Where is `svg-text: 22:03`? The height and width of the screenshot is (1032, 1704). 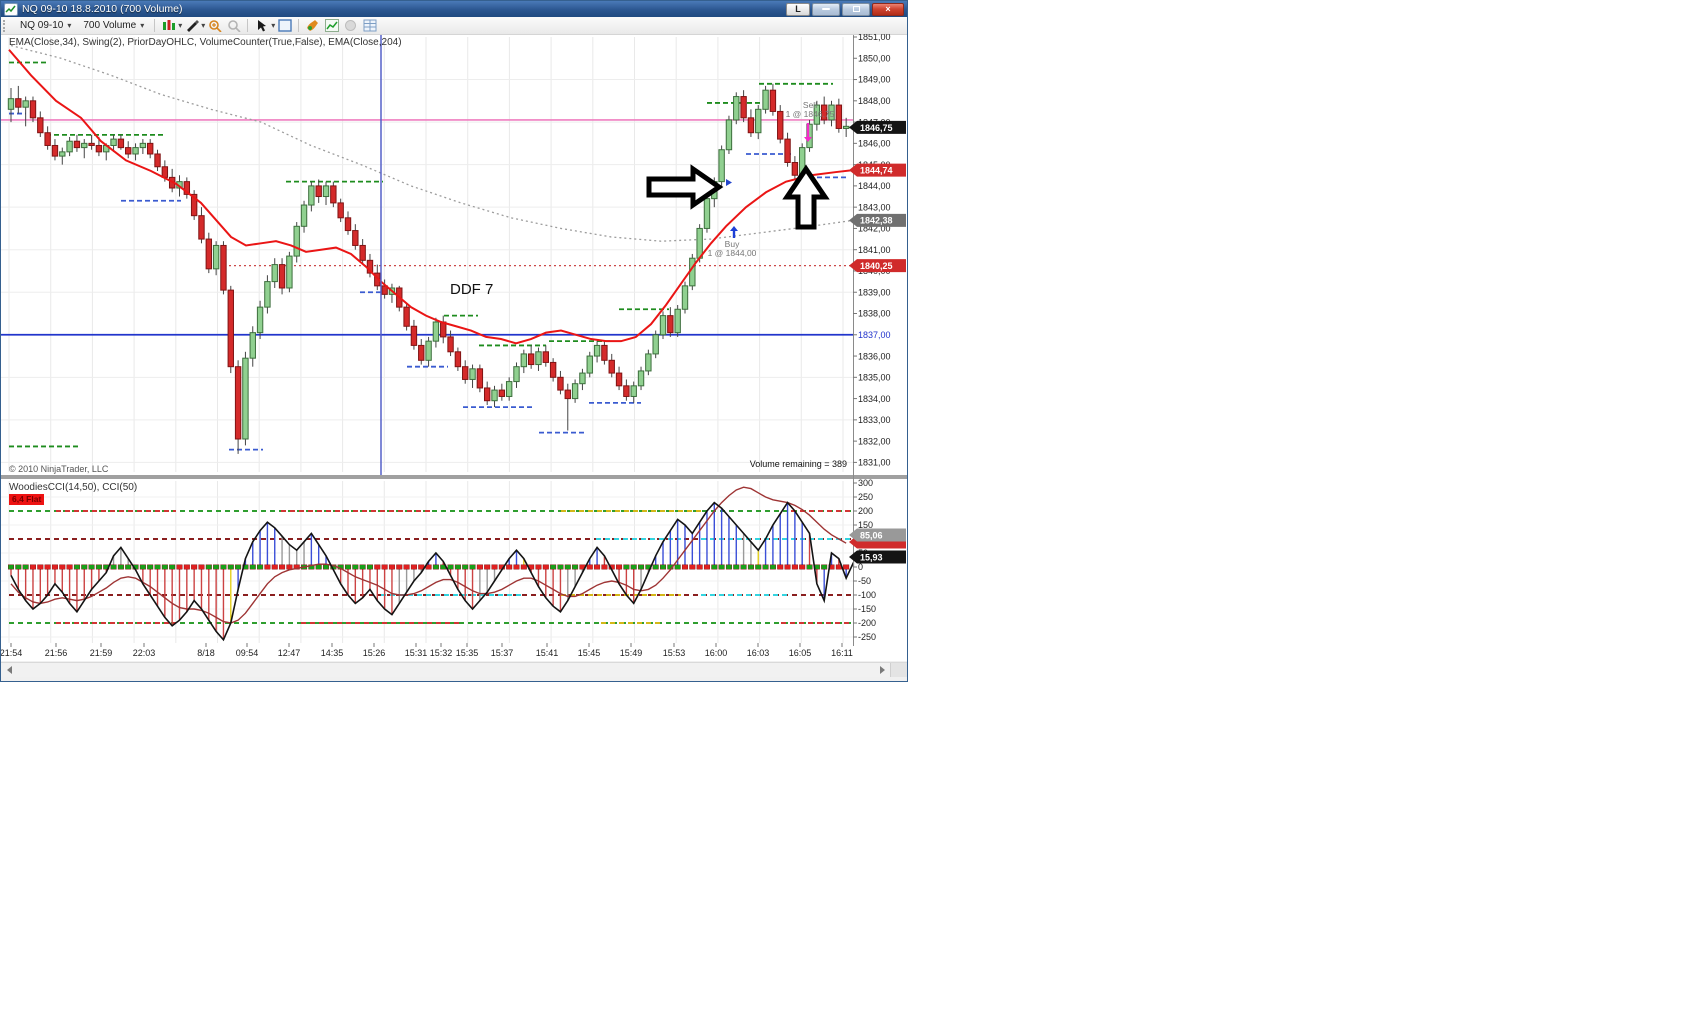
svg-text: 22:03 is located at coordinates (144, 653).